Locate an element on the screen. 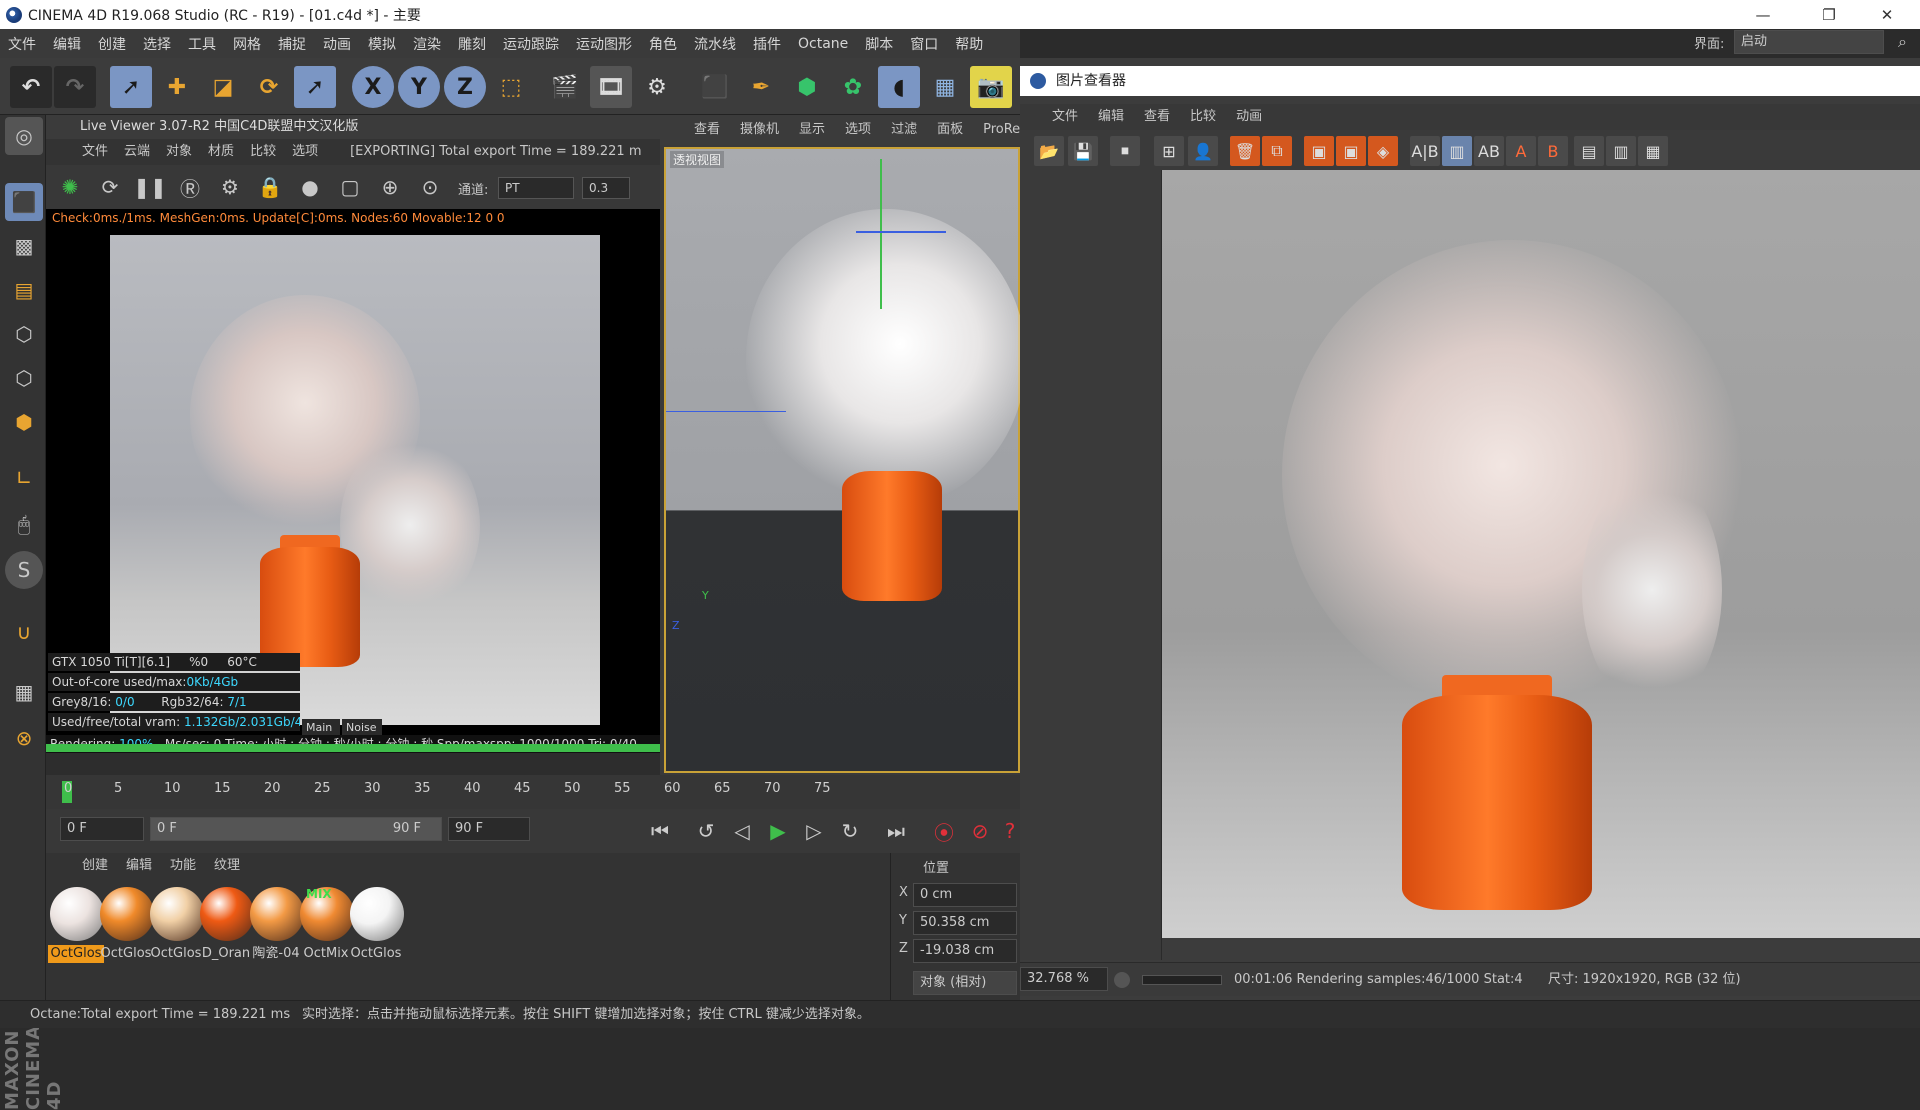 This screenshot has width=1920, height=1110. save-icon: 💾 is located at coordinates (1083, 151).